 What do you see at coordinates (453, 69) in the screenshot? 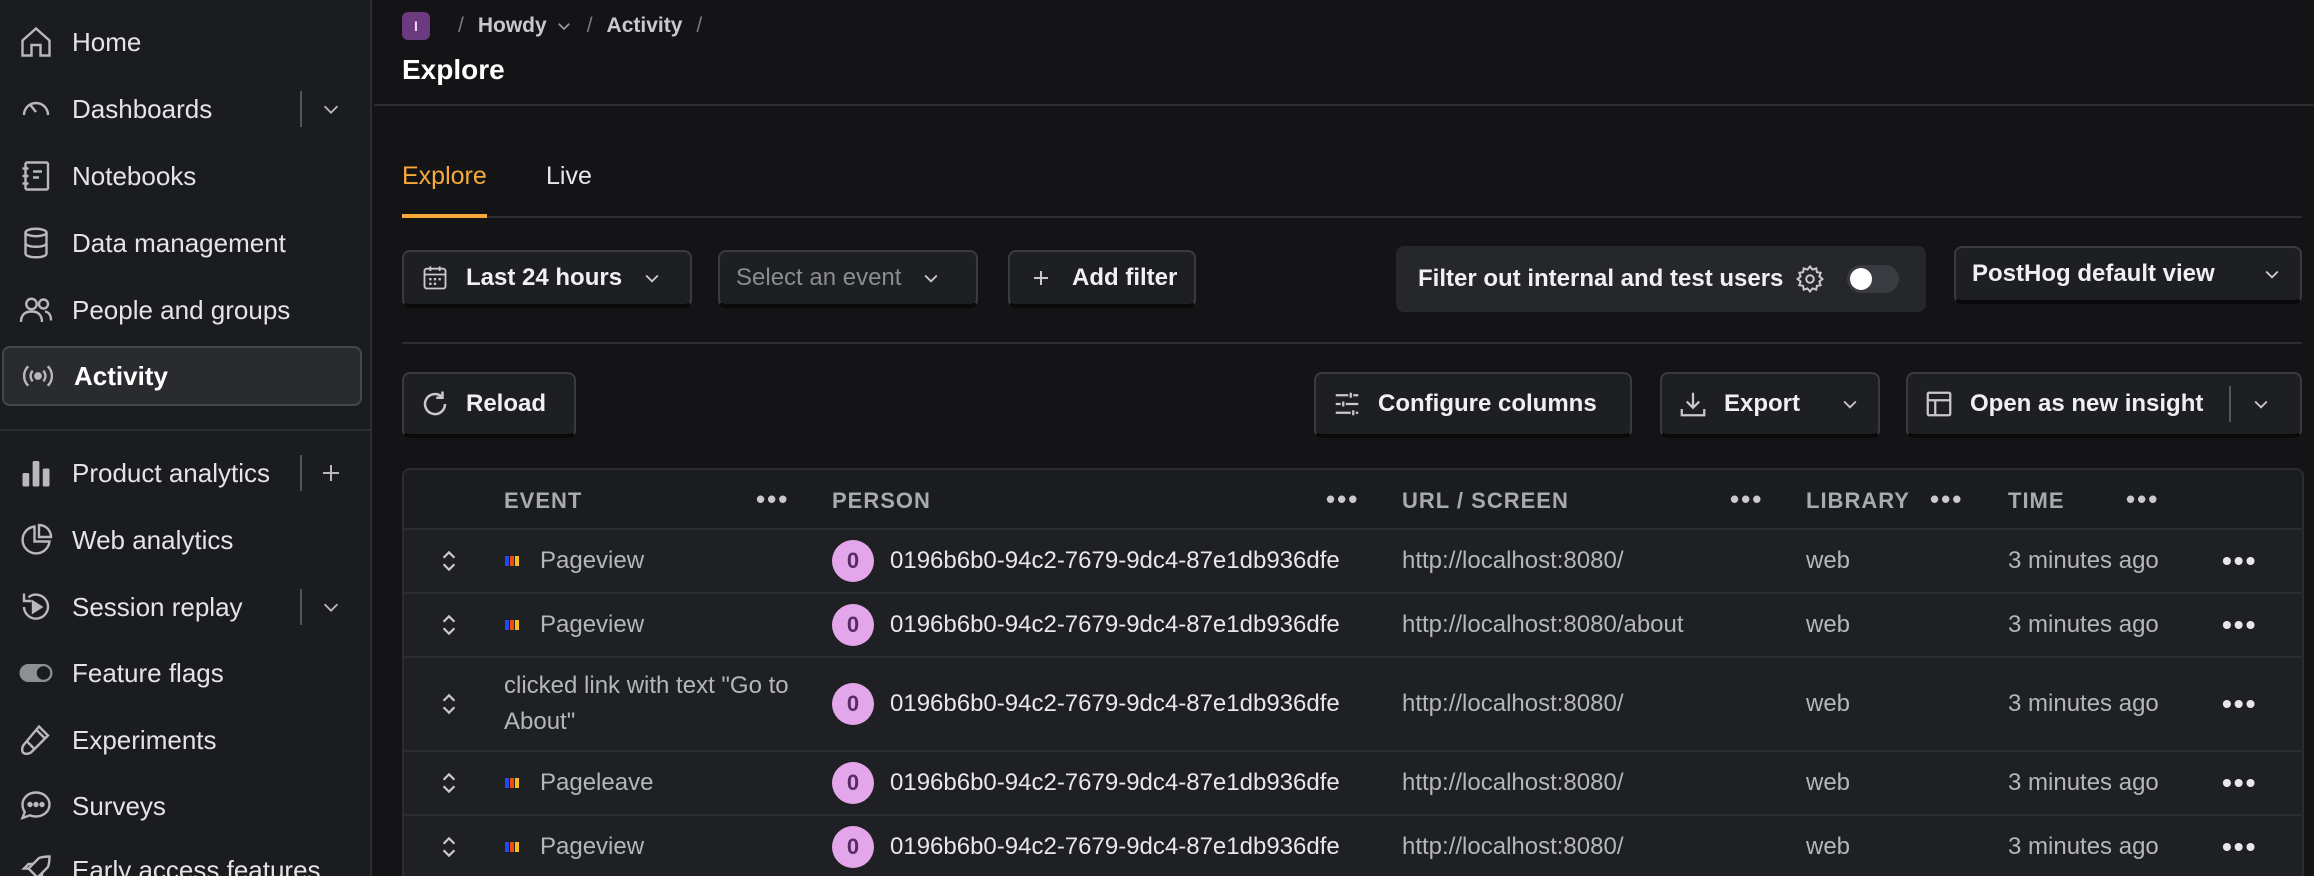
I see `page-title: Explore` at bounding box center [453, 69].